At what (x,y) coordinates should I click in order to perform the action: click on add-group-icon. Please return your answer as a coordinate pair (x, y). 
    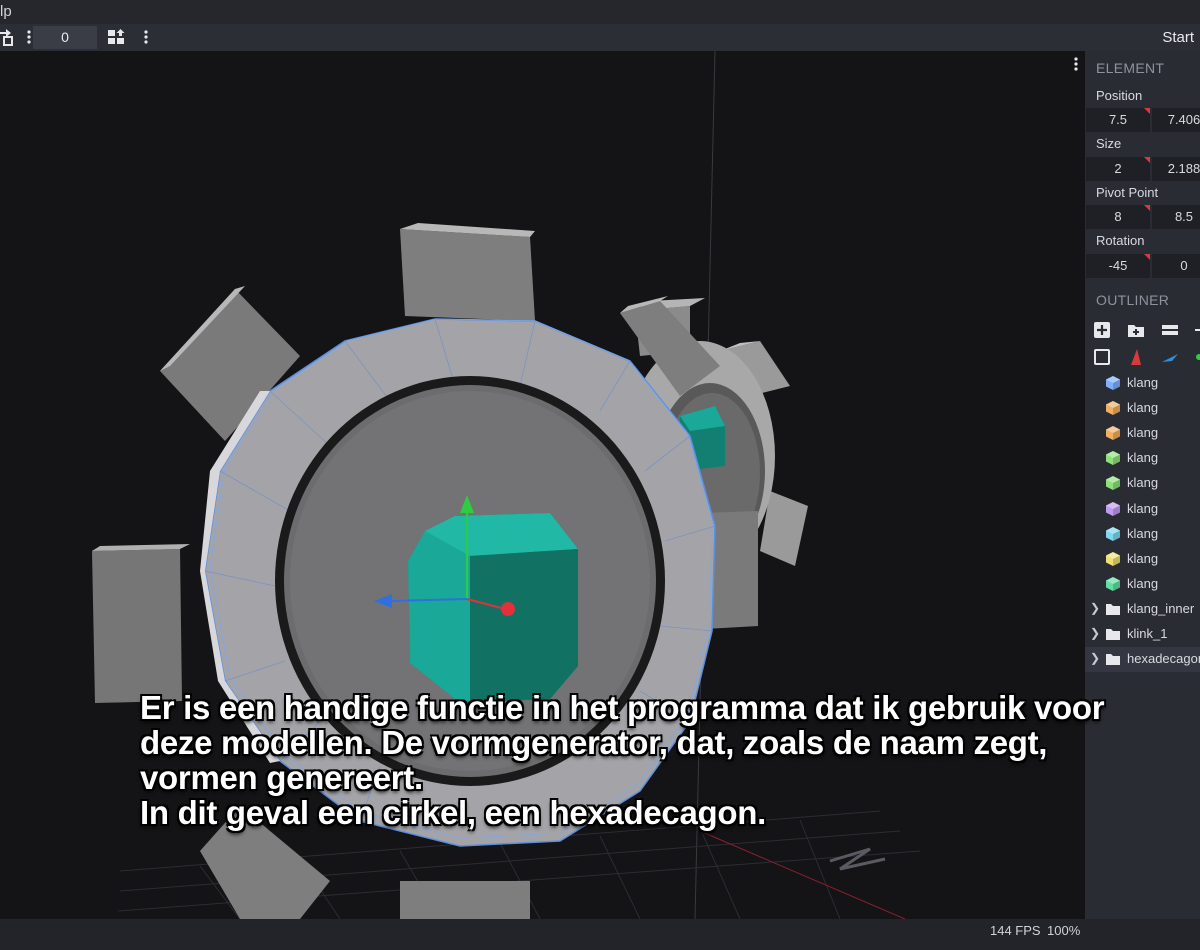
    Looking at the image, I should click on (1136, 330).